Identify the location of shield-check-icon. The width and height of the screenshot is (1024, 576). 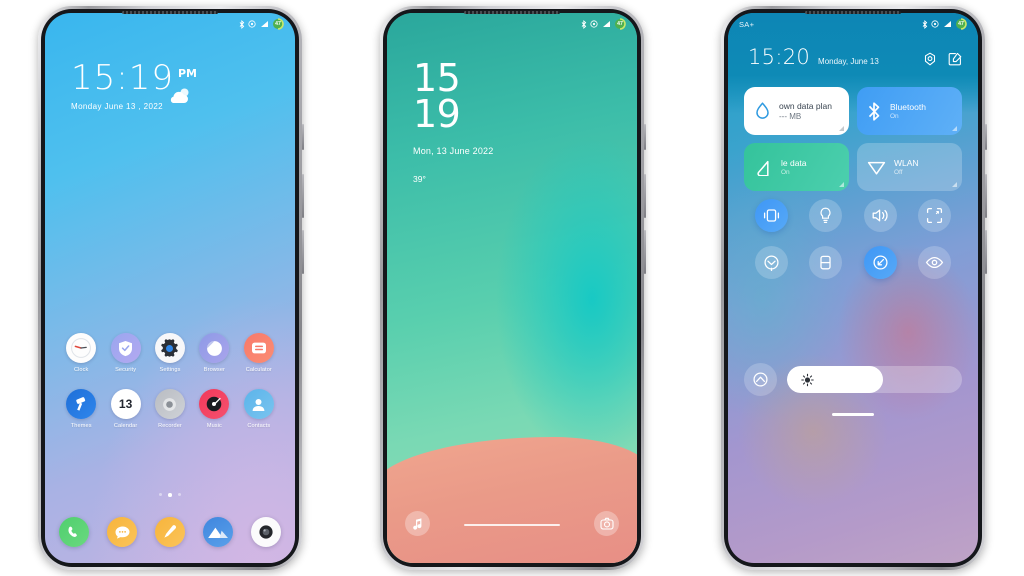
(125, 348).